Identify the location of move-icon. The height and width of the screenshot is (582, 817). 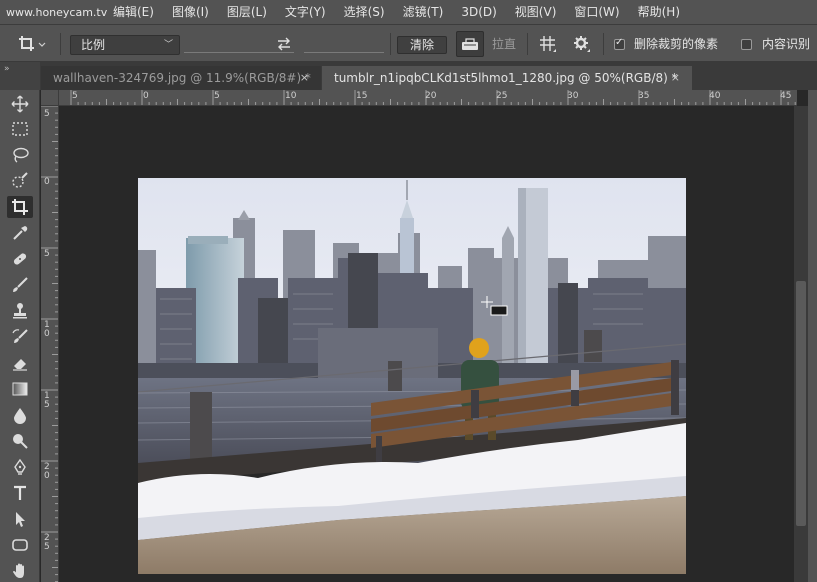
(20, 104).